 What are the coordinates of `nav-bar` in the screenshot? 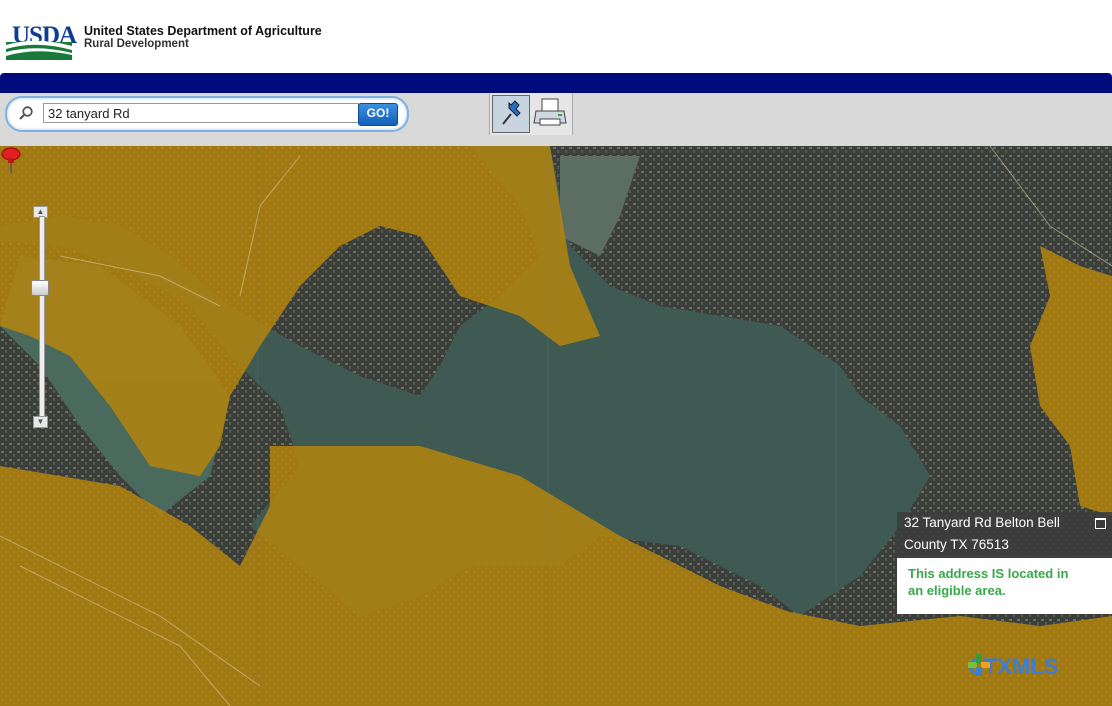 It's located at (556, 83).